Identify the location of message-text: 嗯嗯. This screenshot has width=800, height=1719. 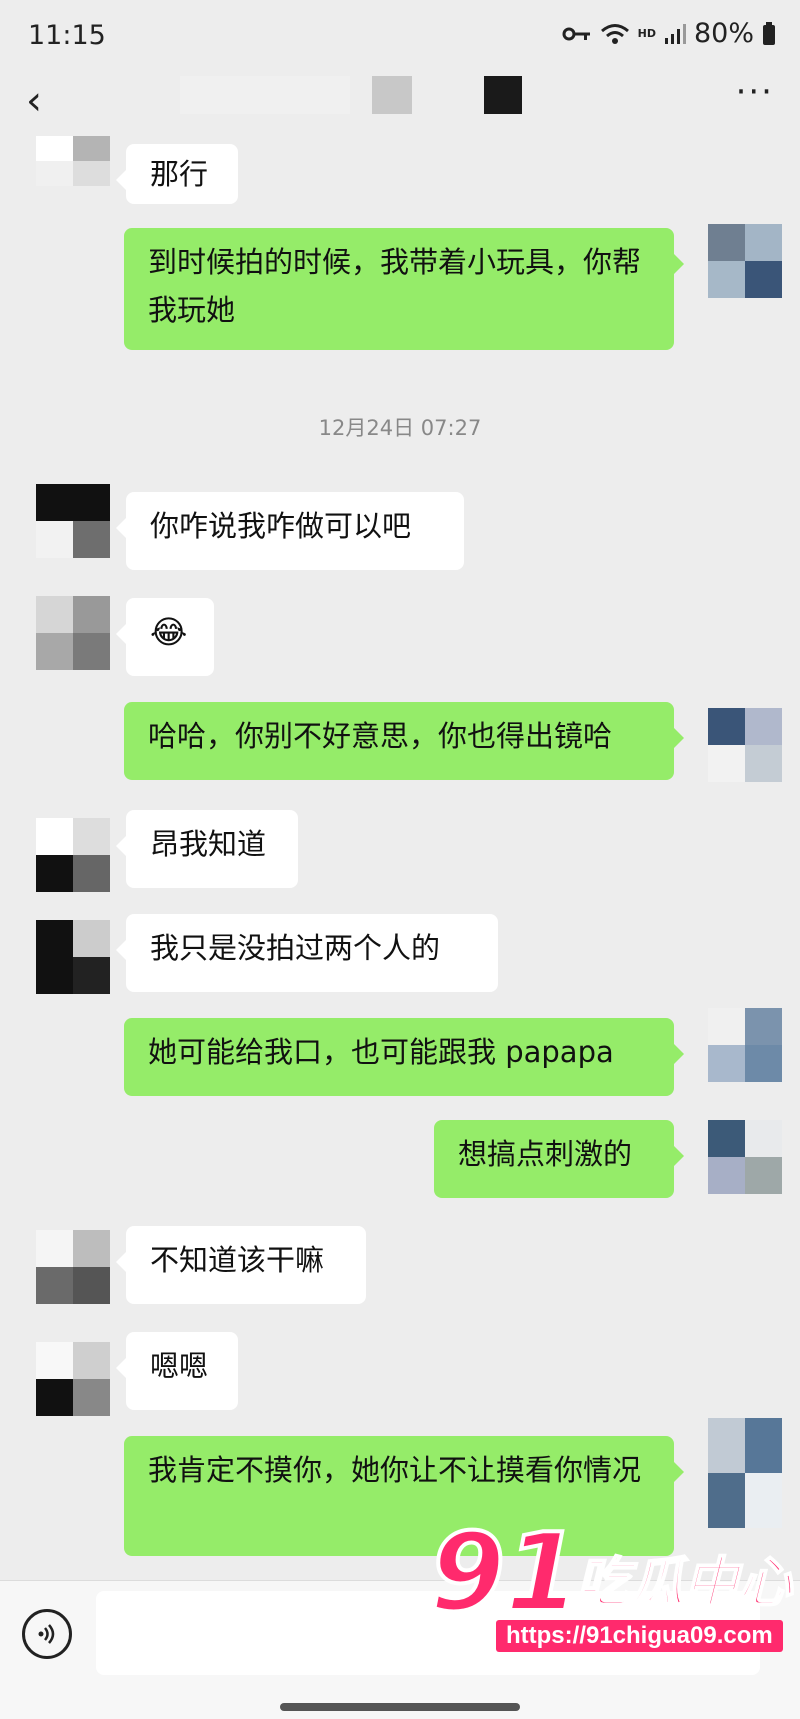
(179, 1366).